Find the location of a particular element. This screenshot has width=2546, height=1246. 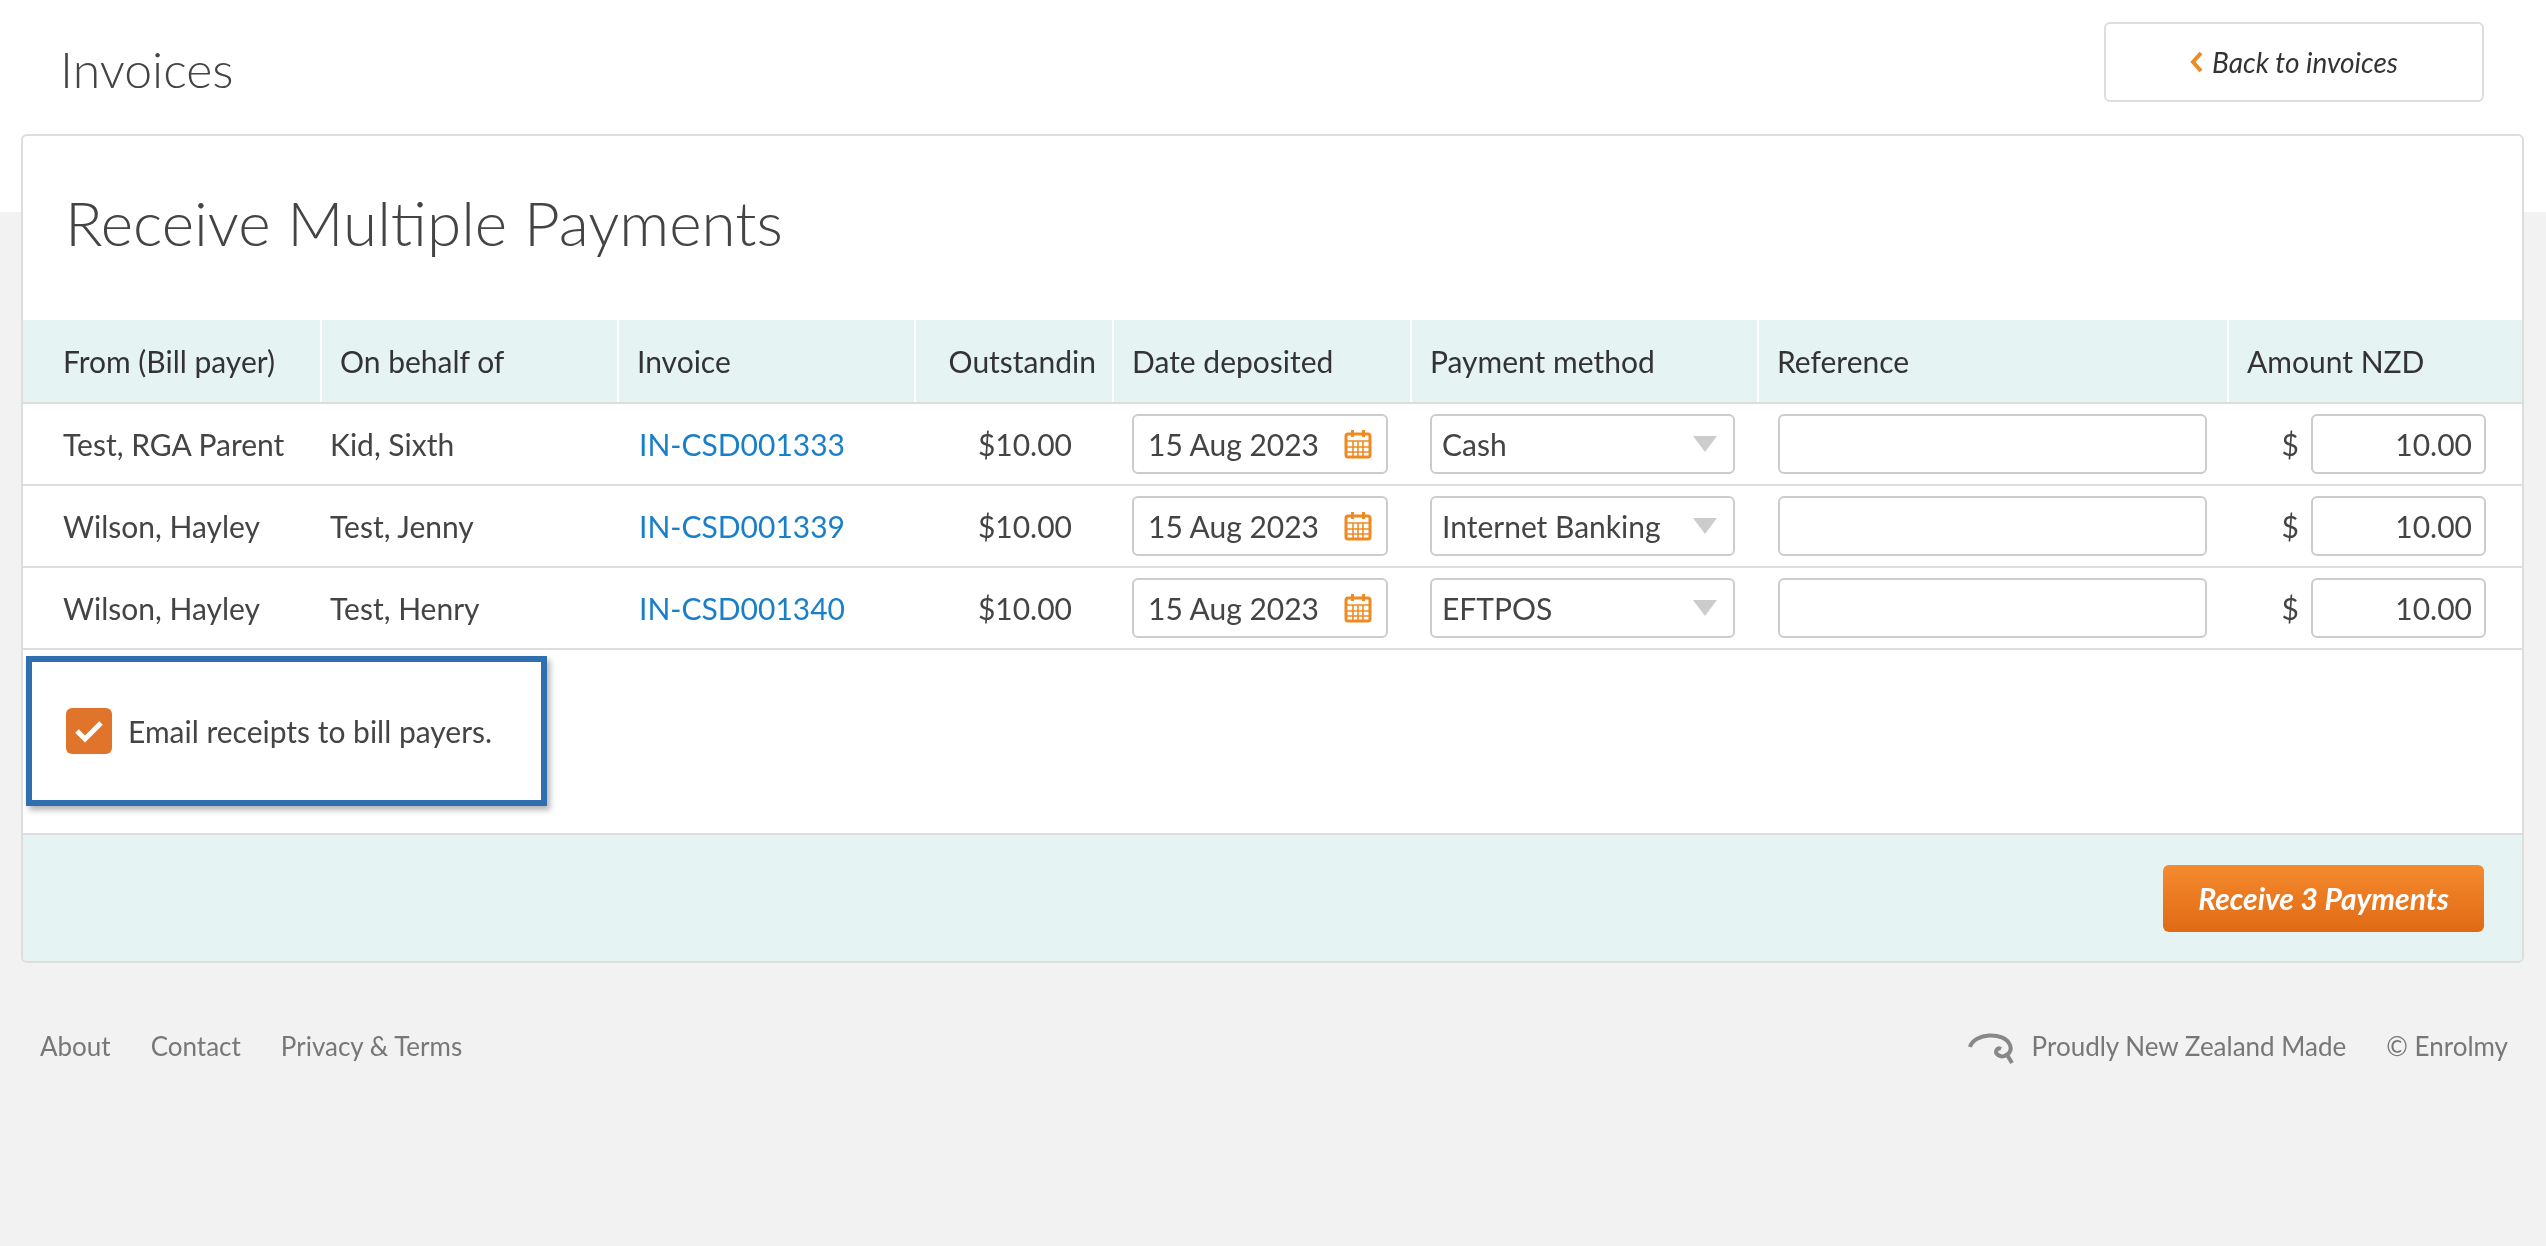

page-title: Invoices is located at coordinates (147, 69).